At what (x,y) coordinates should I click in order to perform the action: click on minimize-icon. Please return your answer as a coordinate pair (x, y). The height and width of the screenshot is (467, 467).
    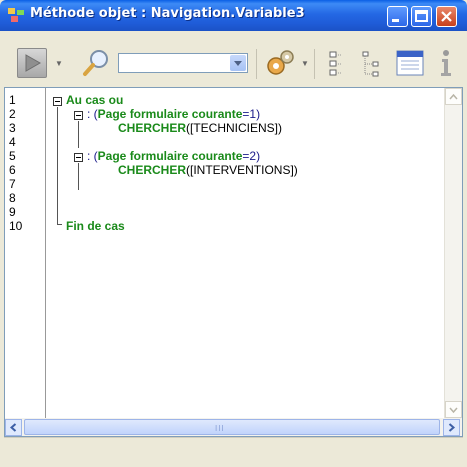
    Looking at the image, I should click on (395, 20).